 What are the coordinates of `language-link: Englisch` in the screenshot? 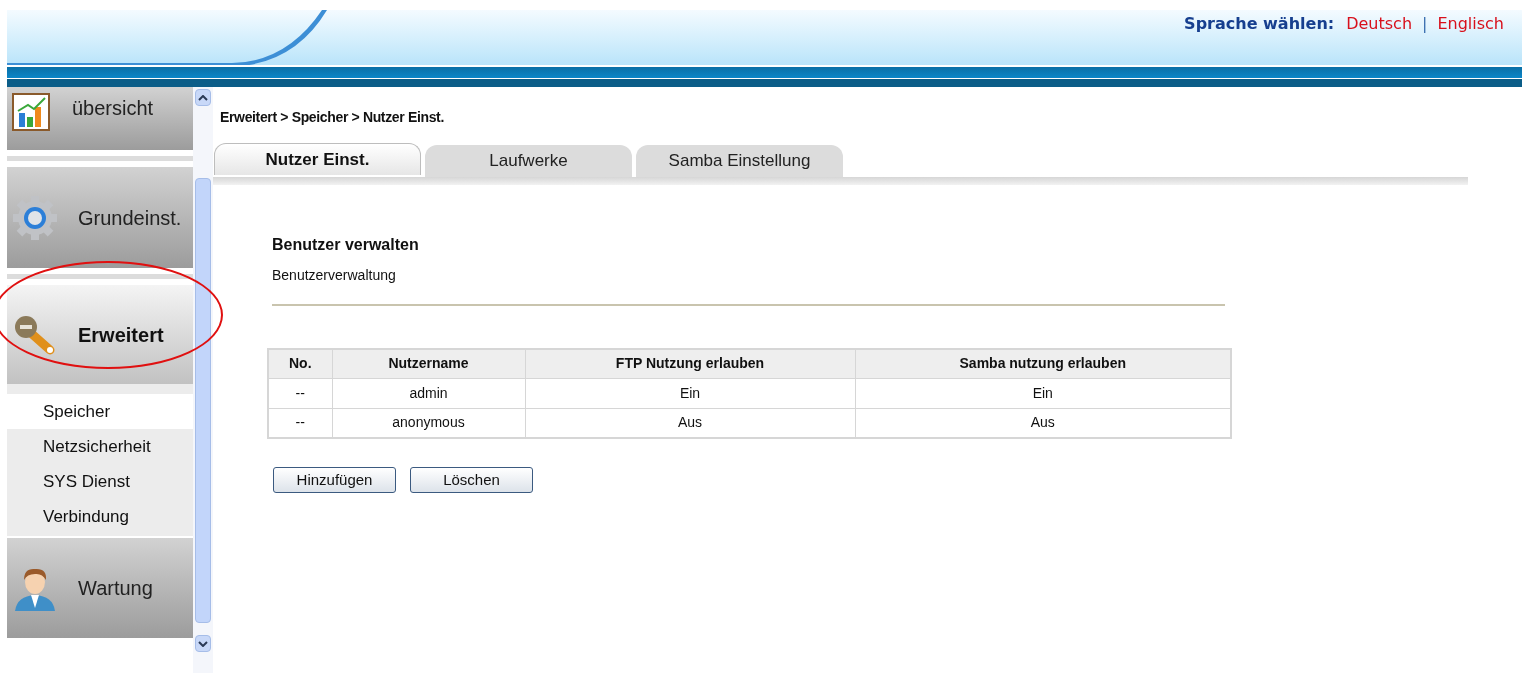 It's located at (1470, 24).